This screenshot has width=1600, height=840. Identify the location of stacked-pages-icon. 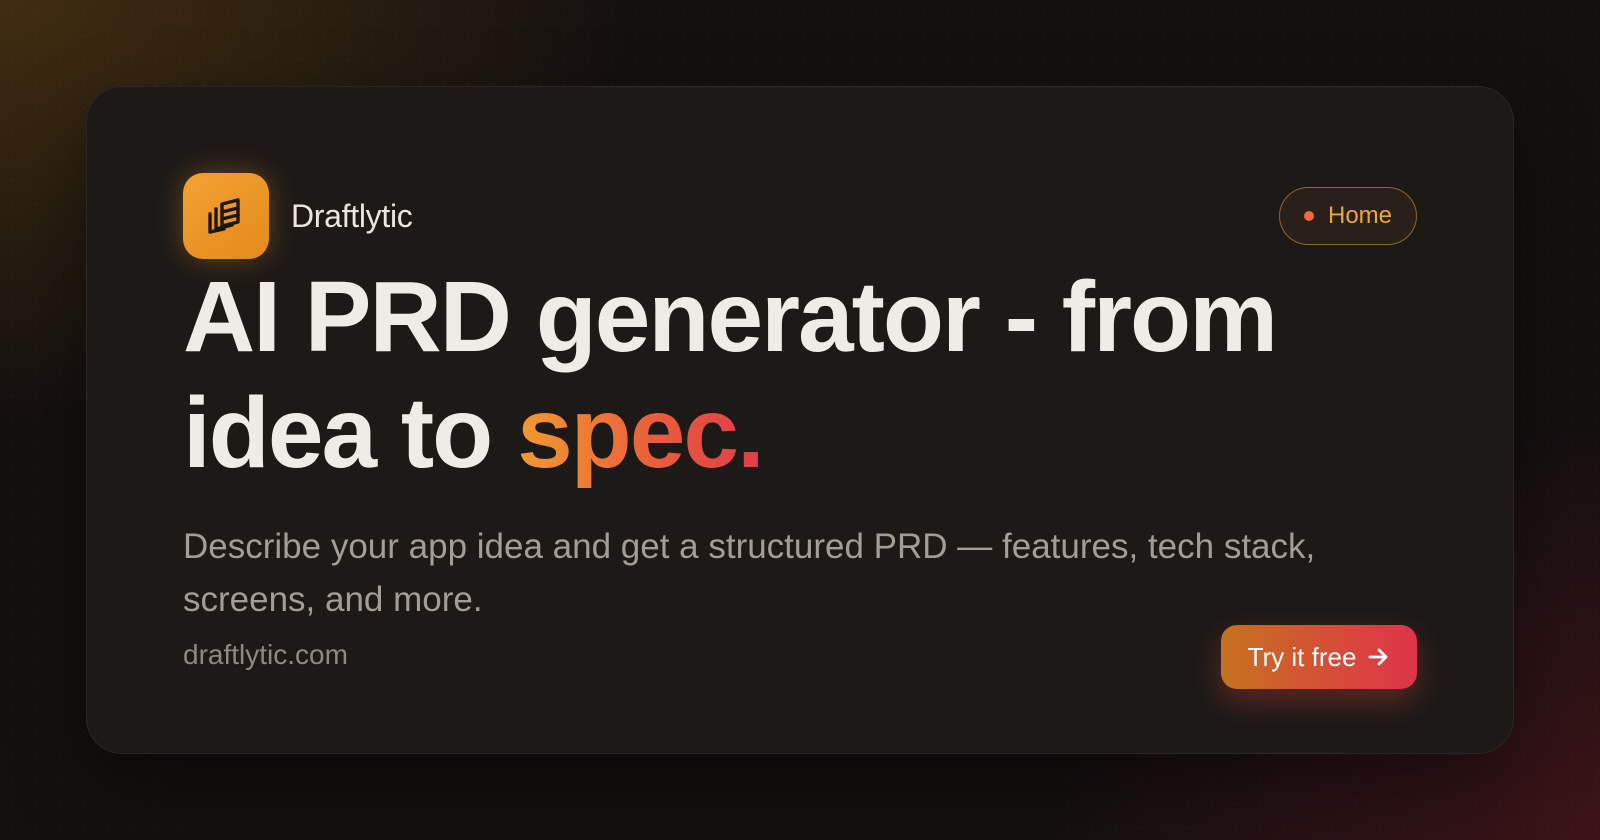
(224, 216).